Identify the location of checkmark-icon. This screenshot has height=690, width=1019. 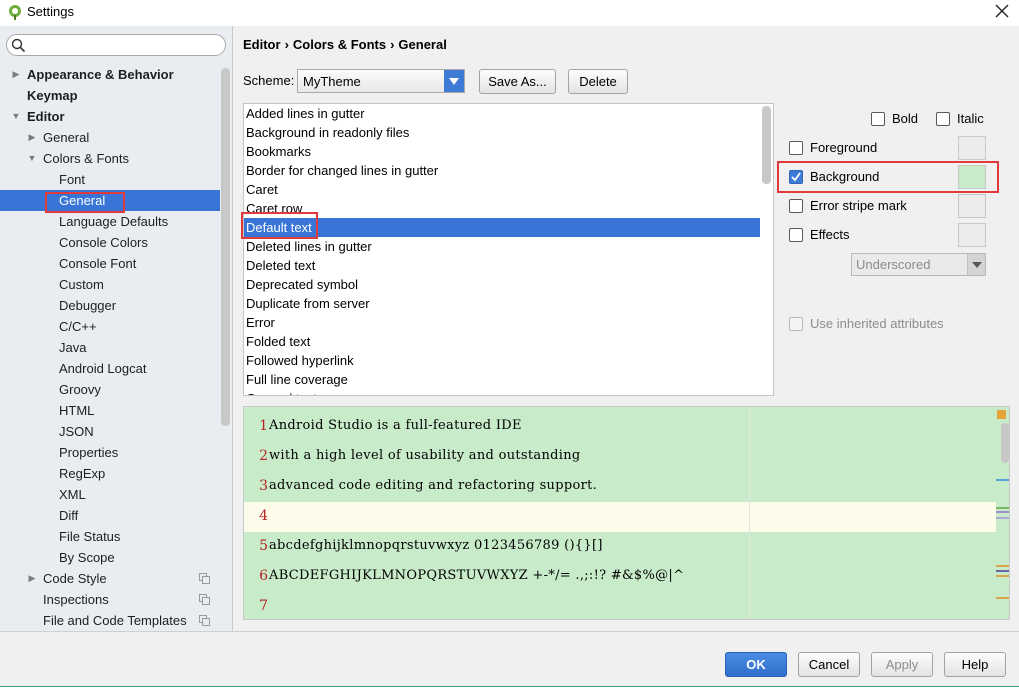
(796, 177).